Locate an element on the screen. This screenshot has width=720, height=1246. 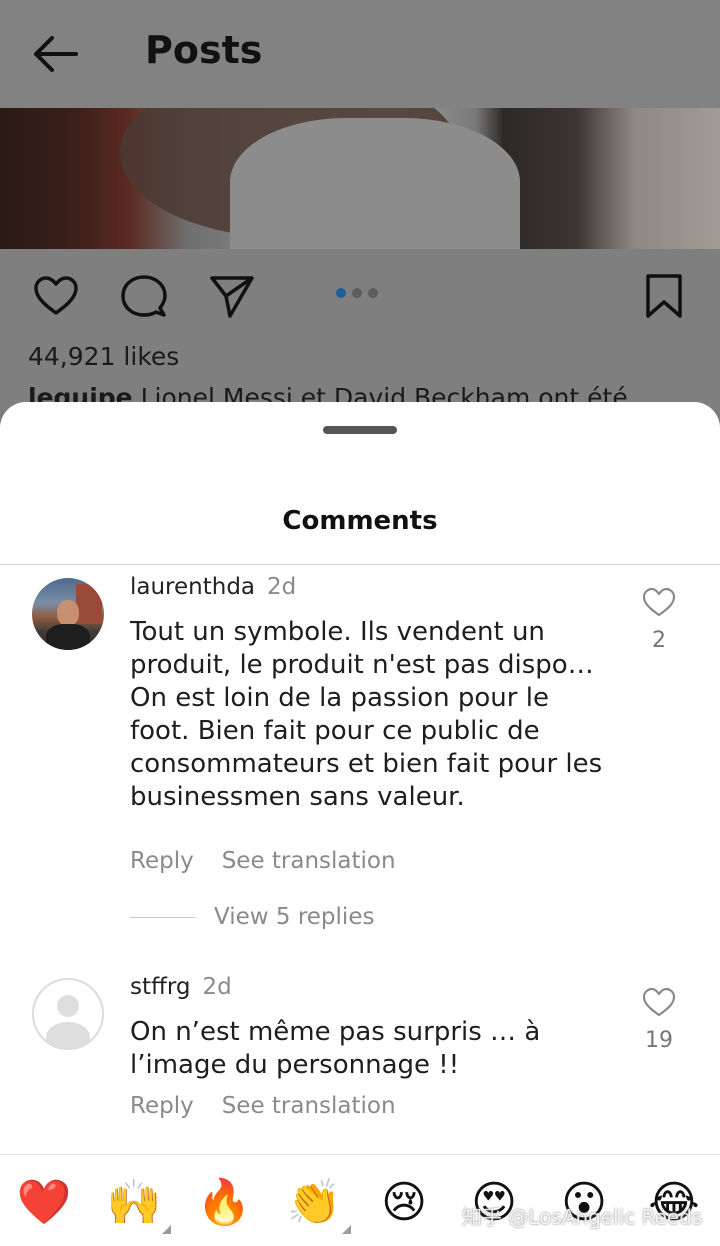
bookmark-icon is located at coordinates (664, 296).